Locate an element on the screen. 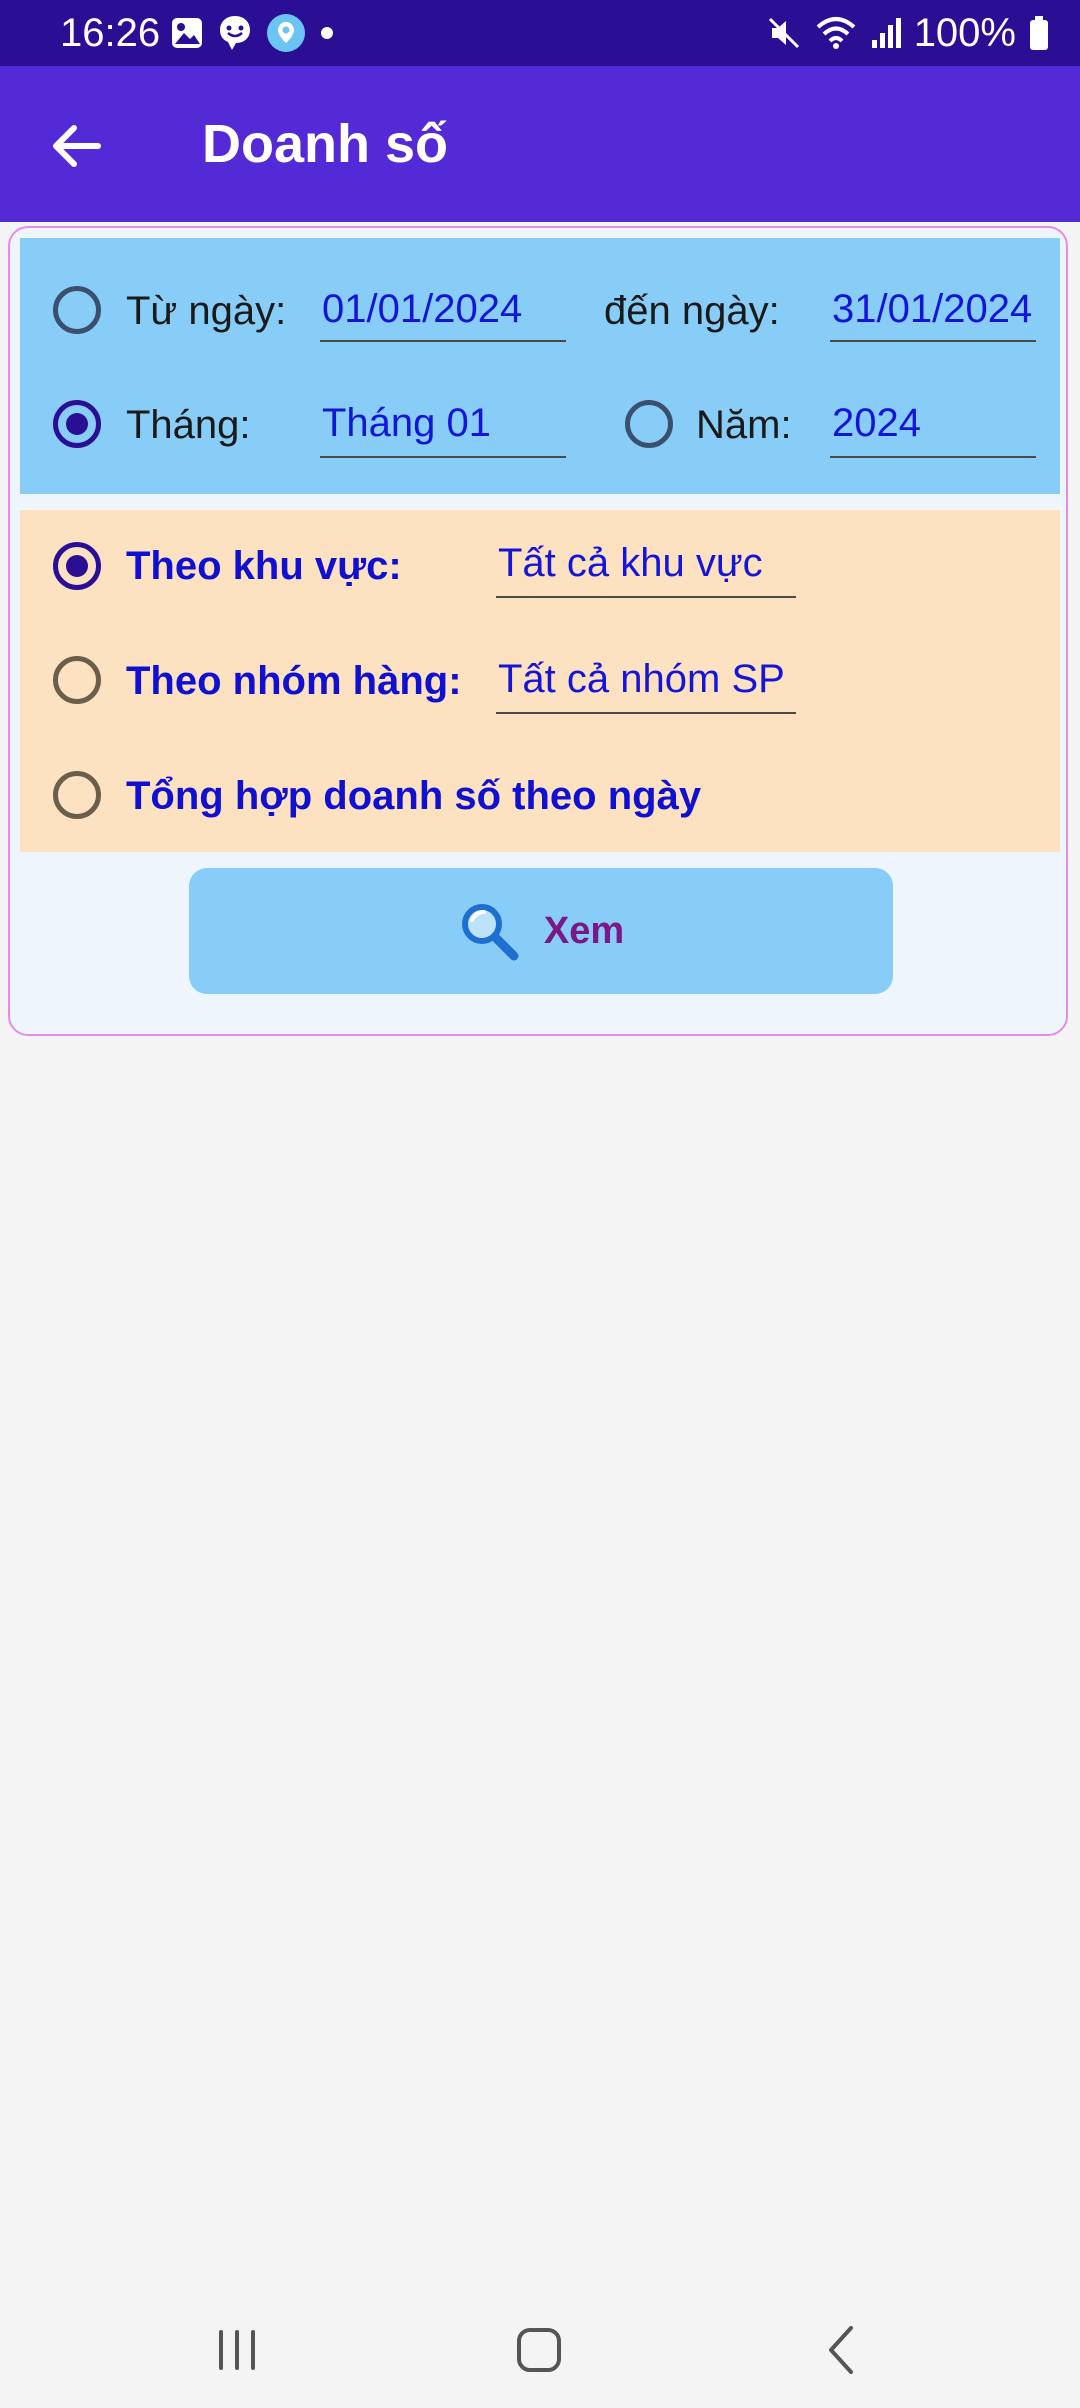 Image resolution: width=1080 pixels, height=2408 pixels. status-icons-left is located at coordinates (252, 33).